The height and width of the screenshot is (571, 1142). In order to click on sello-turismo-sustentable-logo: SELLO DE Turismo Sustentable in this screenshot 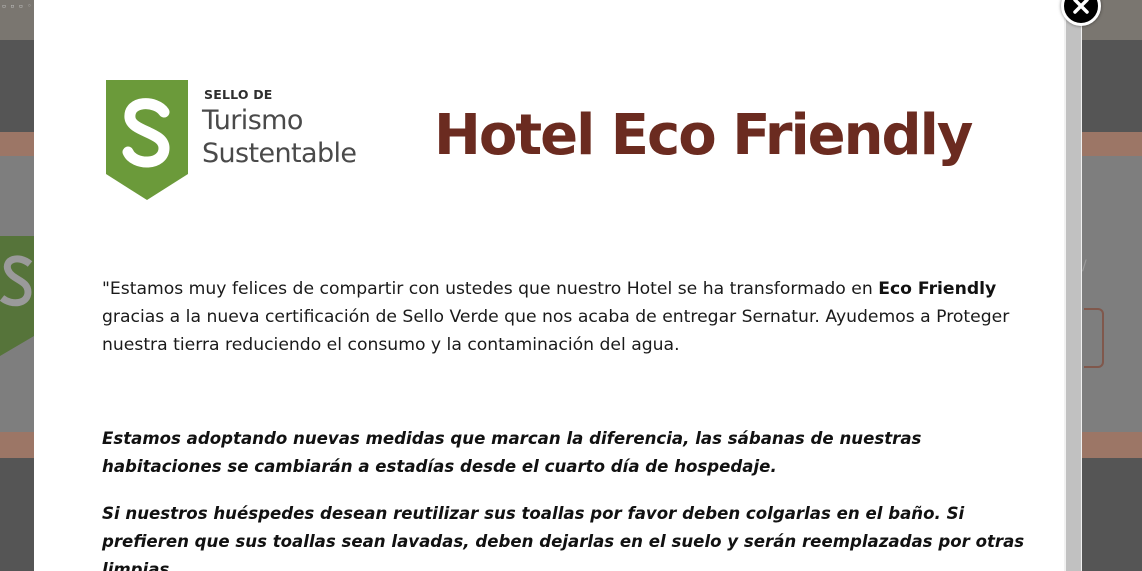, I will do `click(231, 141)`.